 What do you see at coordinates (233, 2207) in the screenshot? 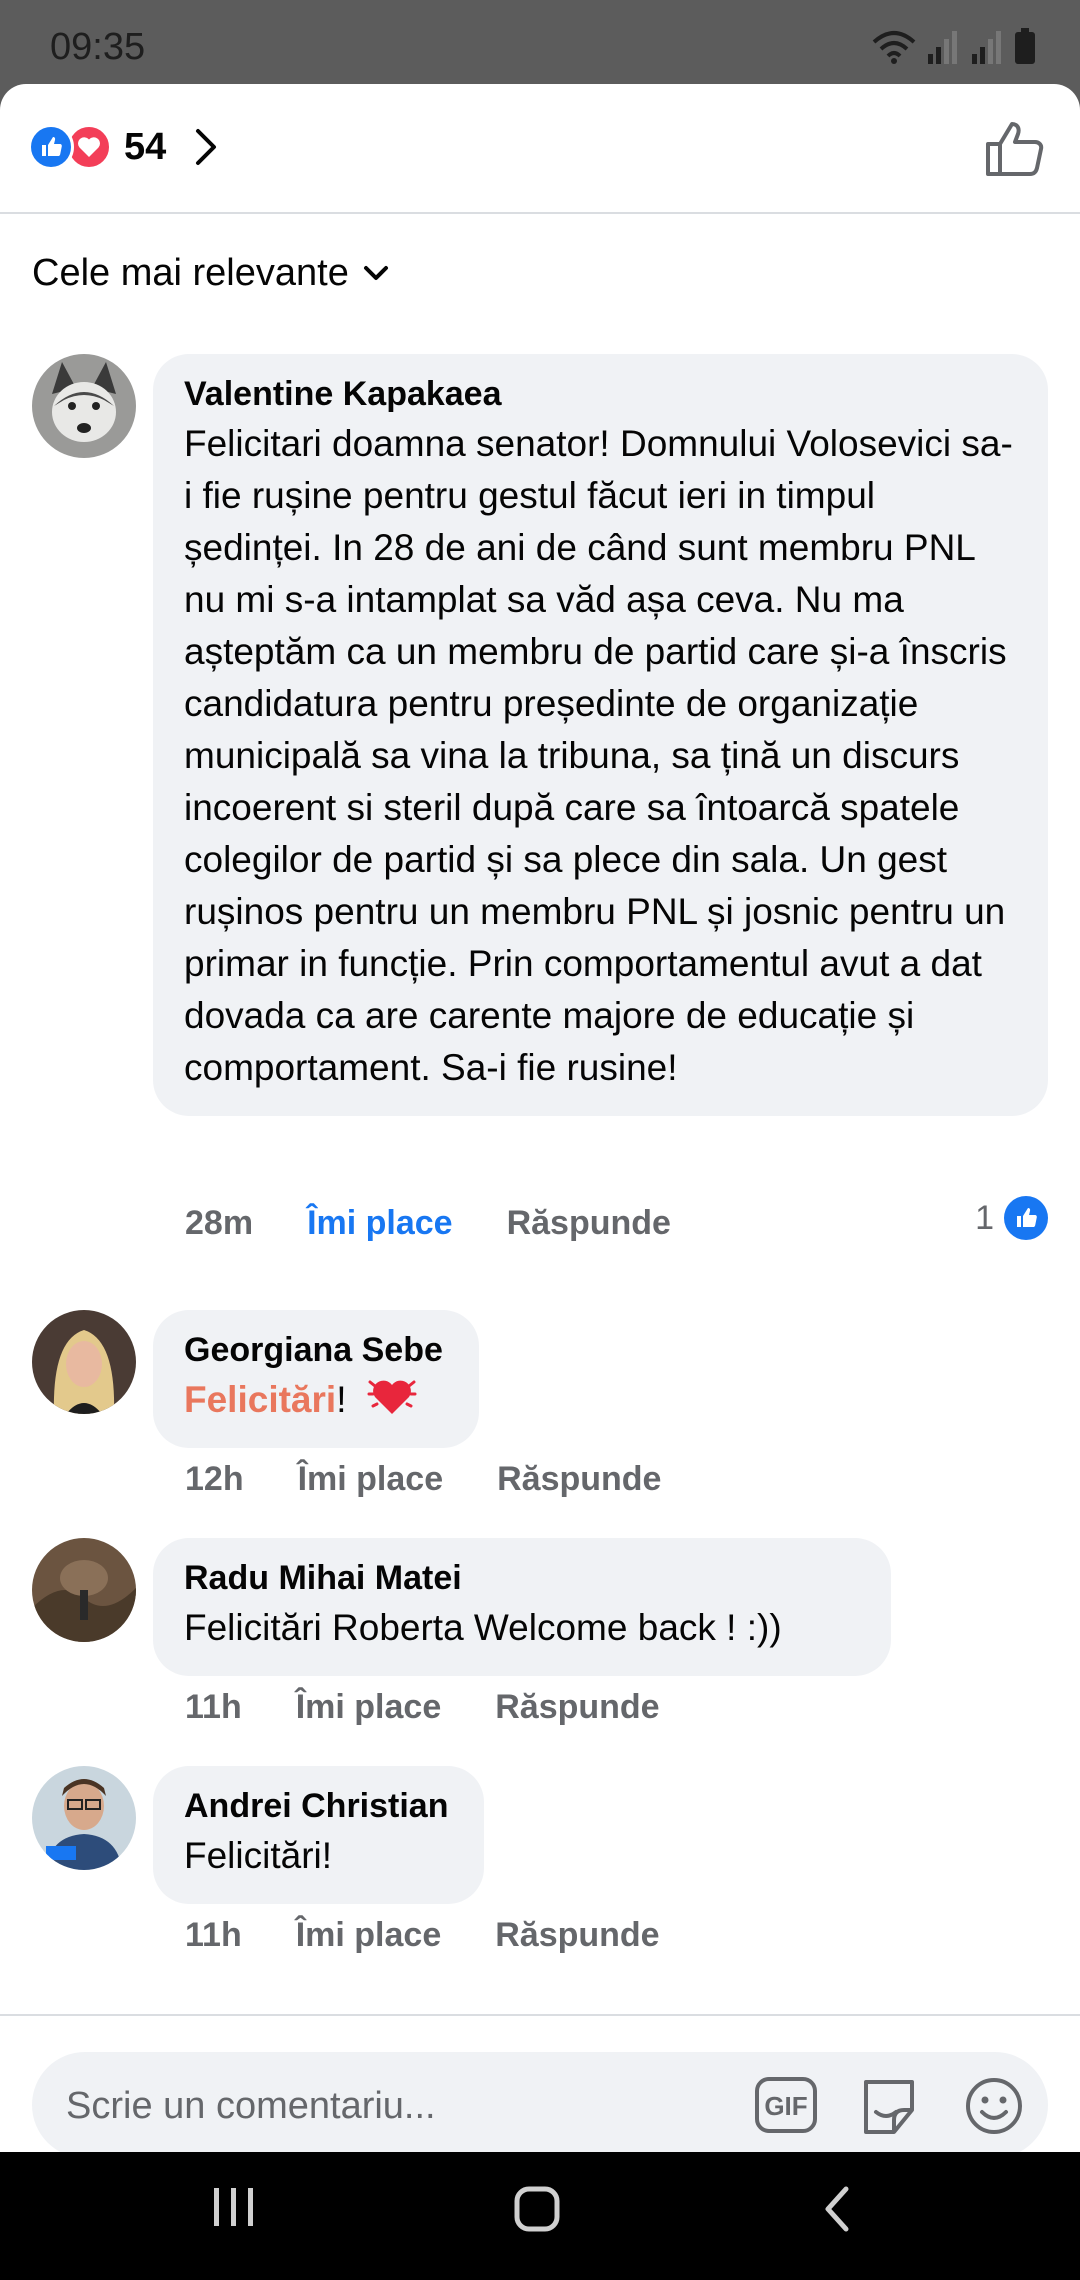
I see `recent-apps-icon` at bounding box center [233, 2207].